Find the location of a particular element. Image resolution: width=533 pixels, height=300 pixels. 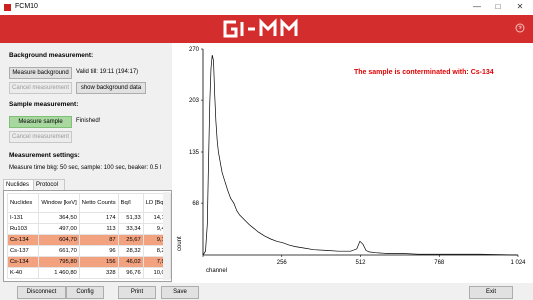

table-cell: I-131 is located at coordinates (23, 218).